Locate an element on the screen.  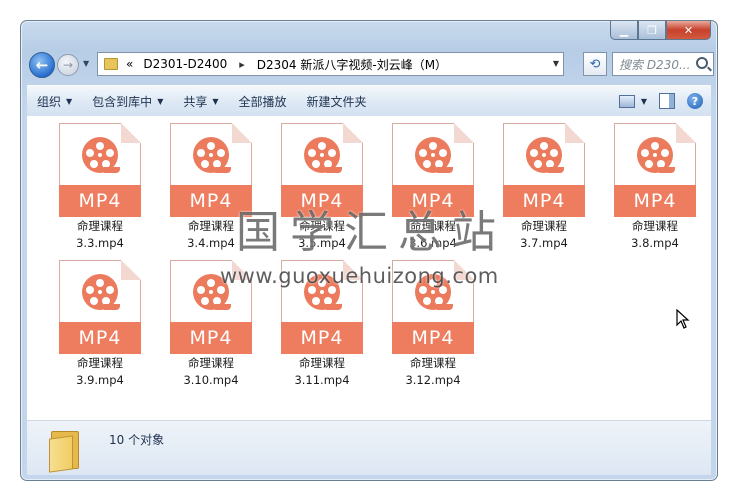
include-in-library-menu: 包含到库中 ▼ is located at coordinates (127, 101).